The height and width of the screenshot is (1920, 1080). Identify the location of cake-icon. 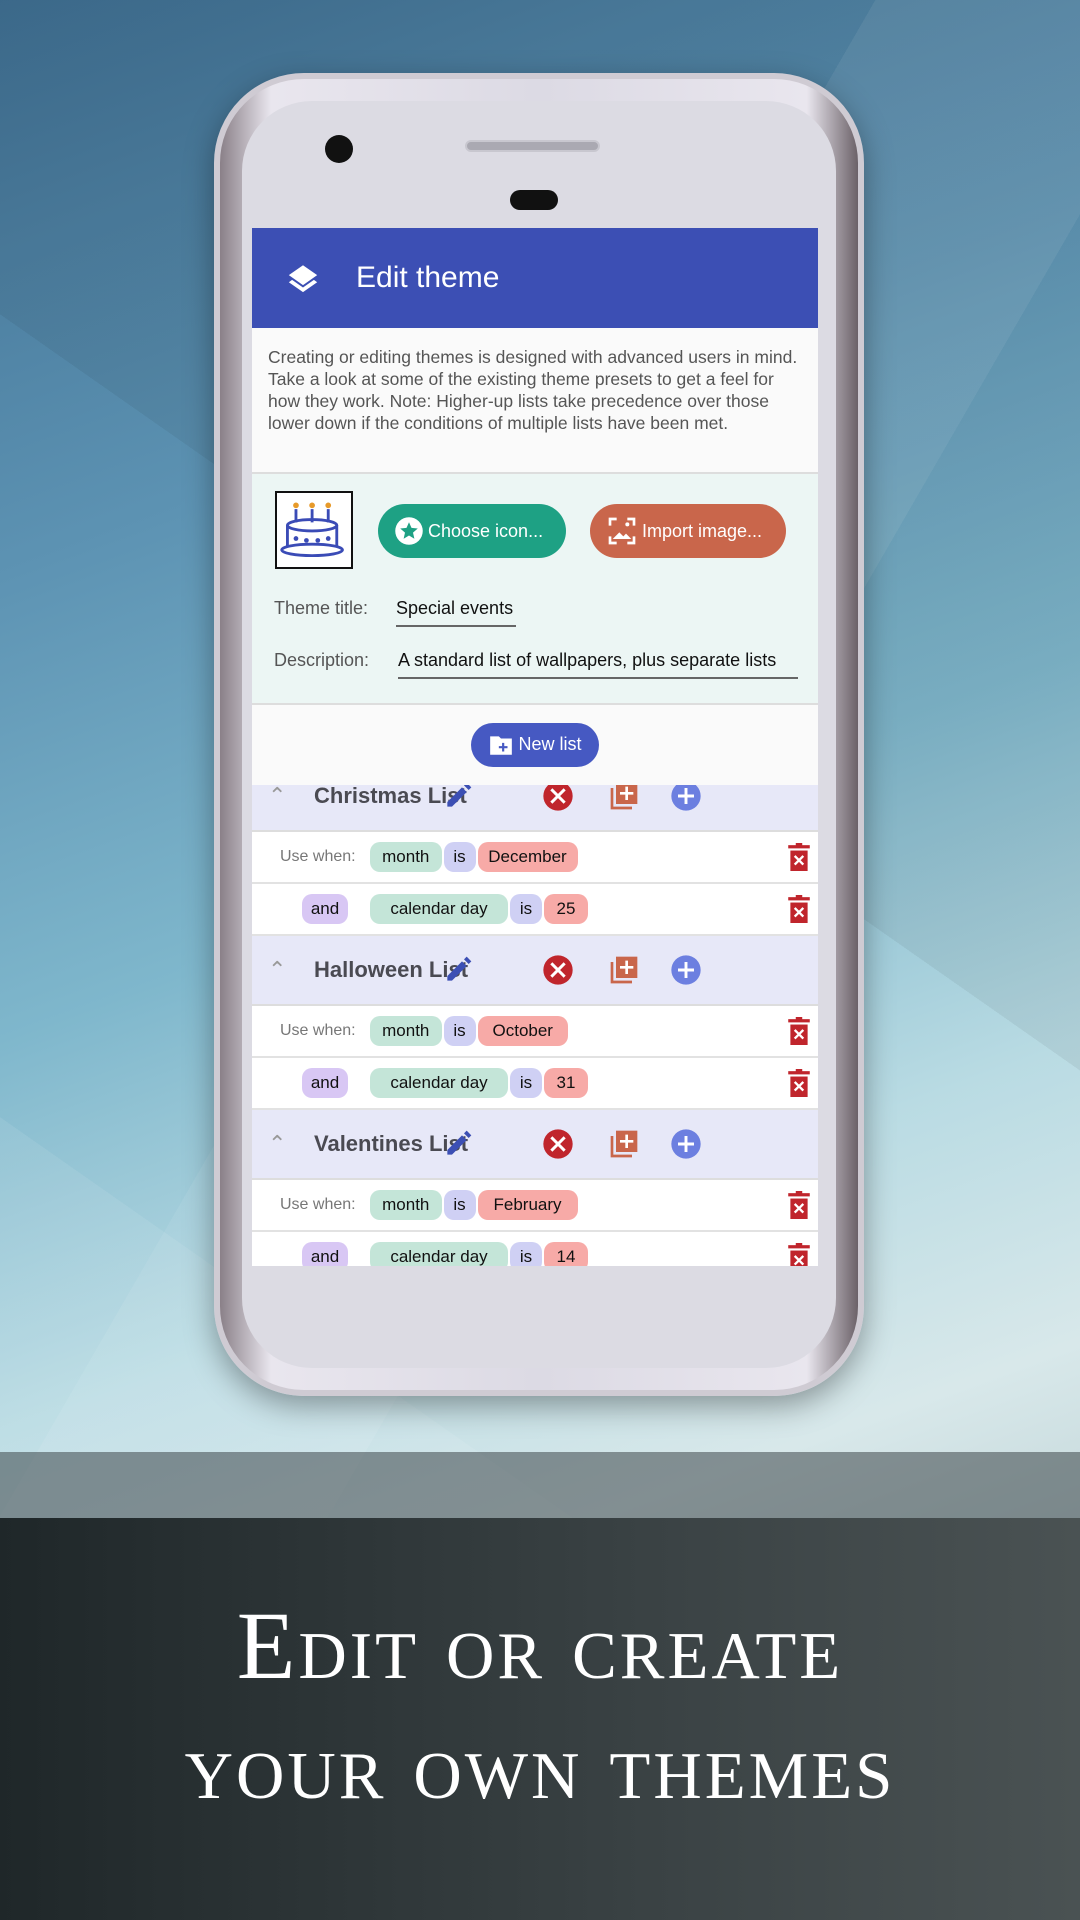
(312, 530).